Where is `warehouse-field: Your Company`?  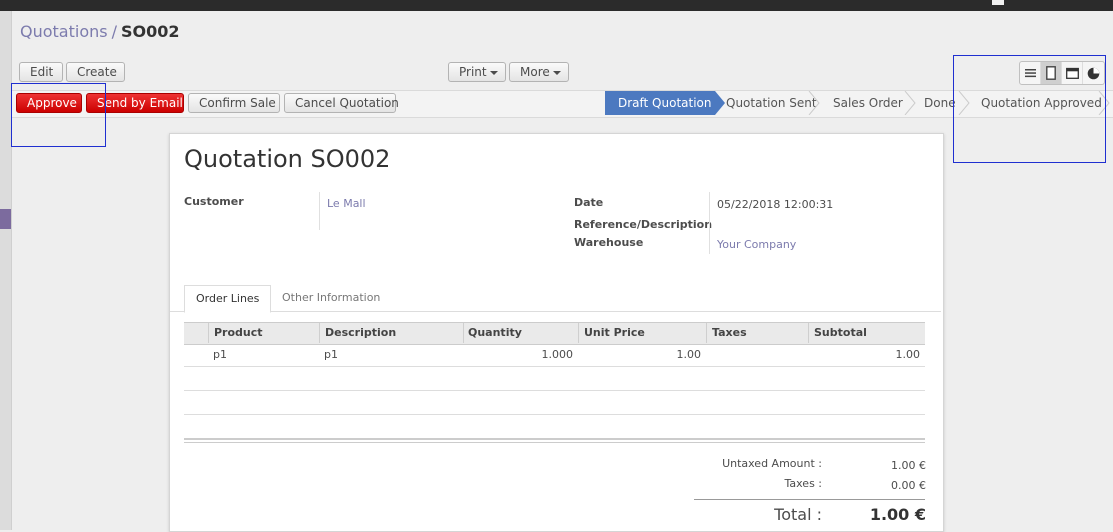 warehouse-field: Your Company is located at coordinates (756, 244).